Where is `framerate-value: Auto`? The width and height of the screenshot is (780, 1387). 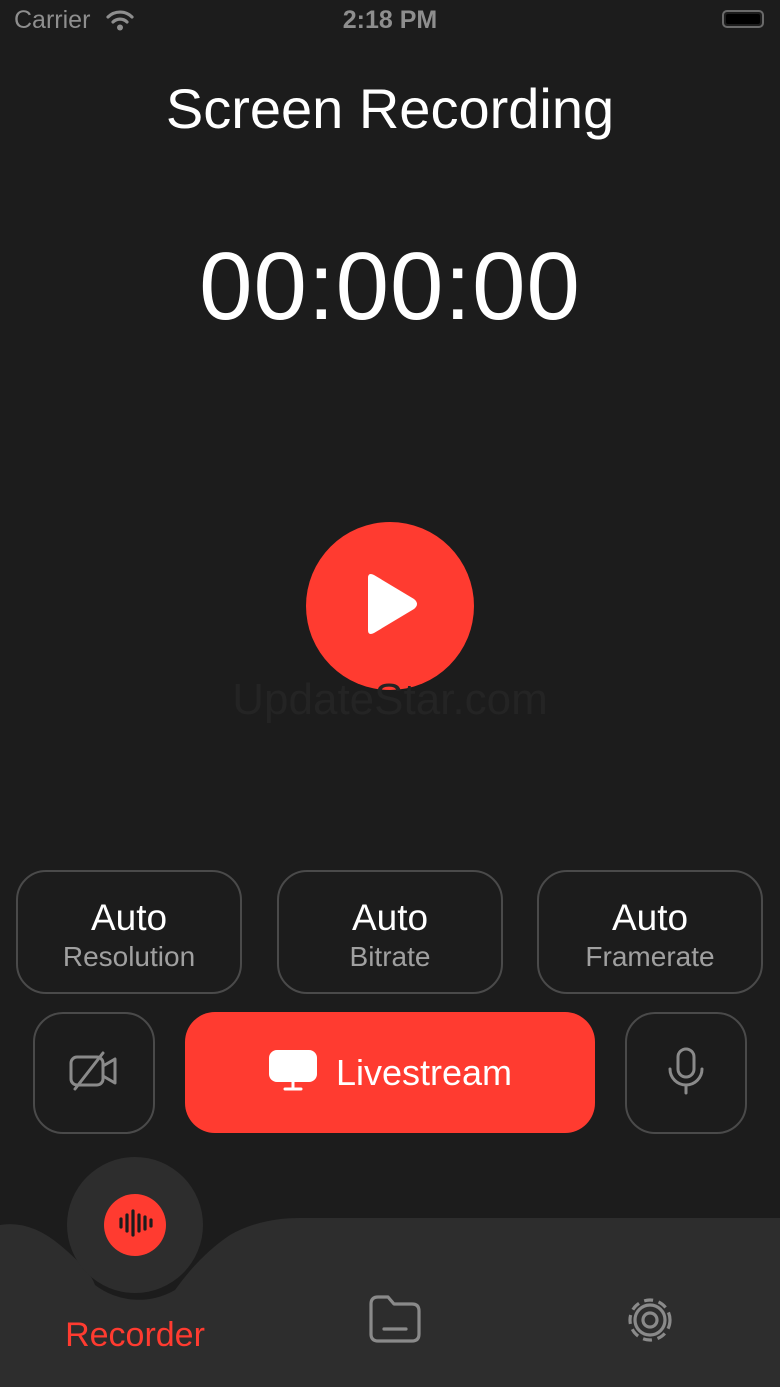
framerate-value: Auto is located at coordinates (650, 917).